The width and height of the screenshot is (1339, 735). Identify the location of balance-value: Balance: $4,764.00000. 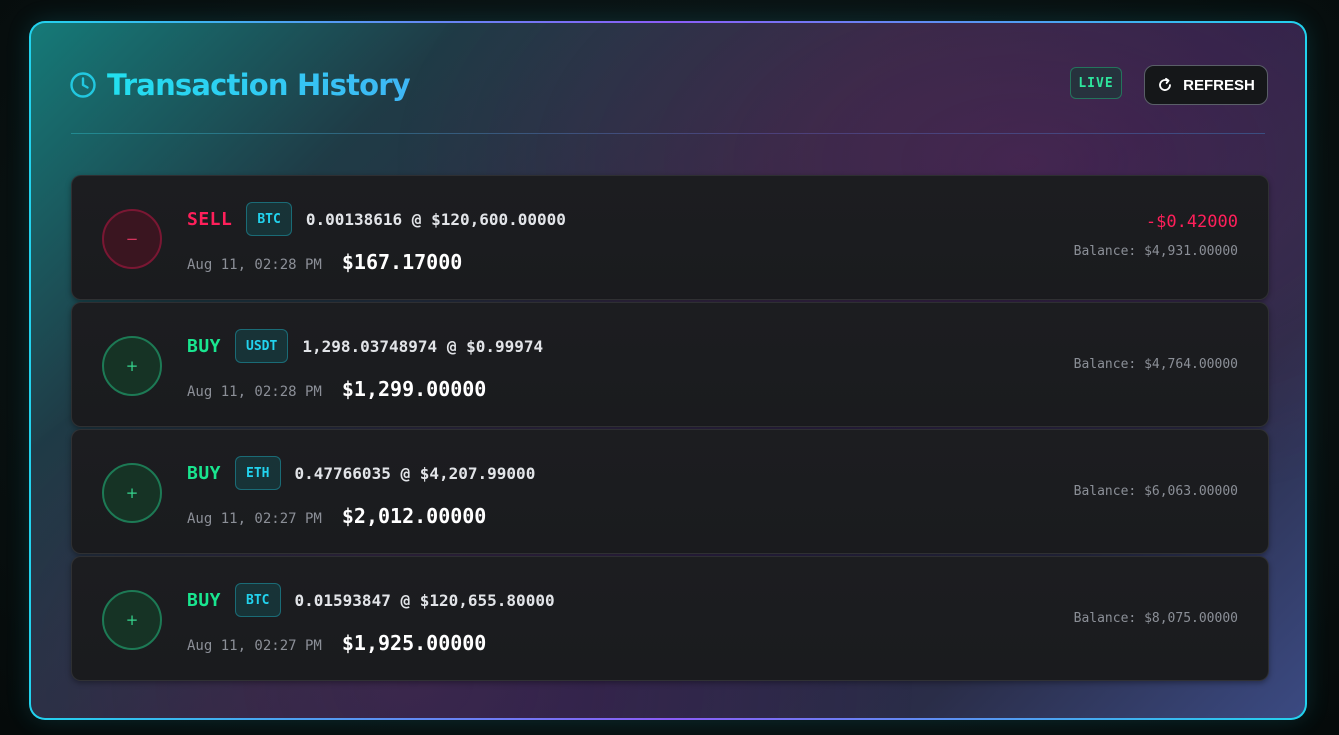
(1155, 364).